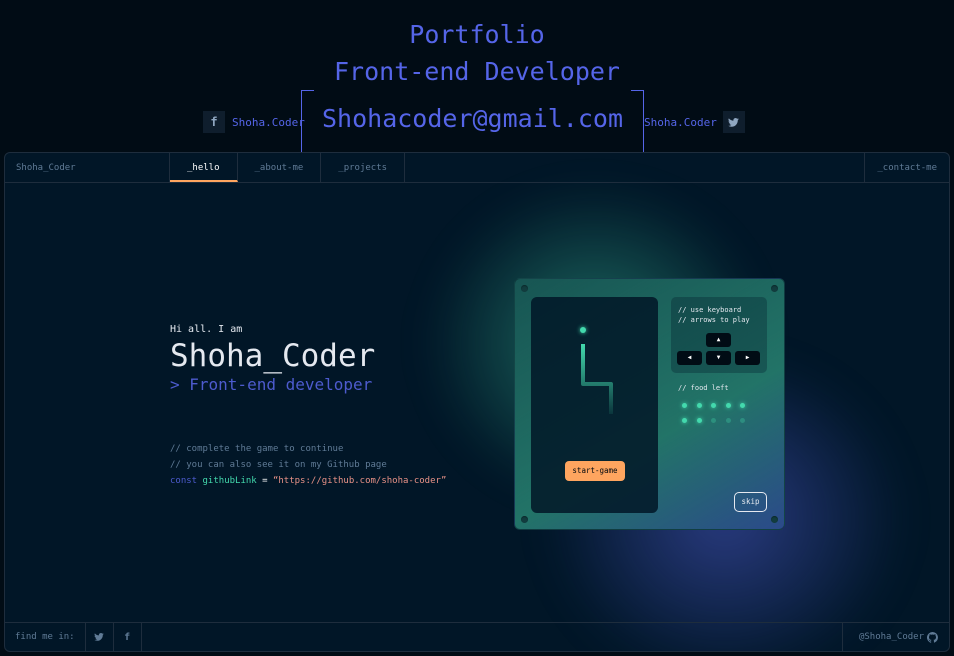 This screenshot has width=954, height=656. Describe the element at coordinates (257, 449) in the screenshot. I see `comment-line-1: // complete the game to continue` at that location.